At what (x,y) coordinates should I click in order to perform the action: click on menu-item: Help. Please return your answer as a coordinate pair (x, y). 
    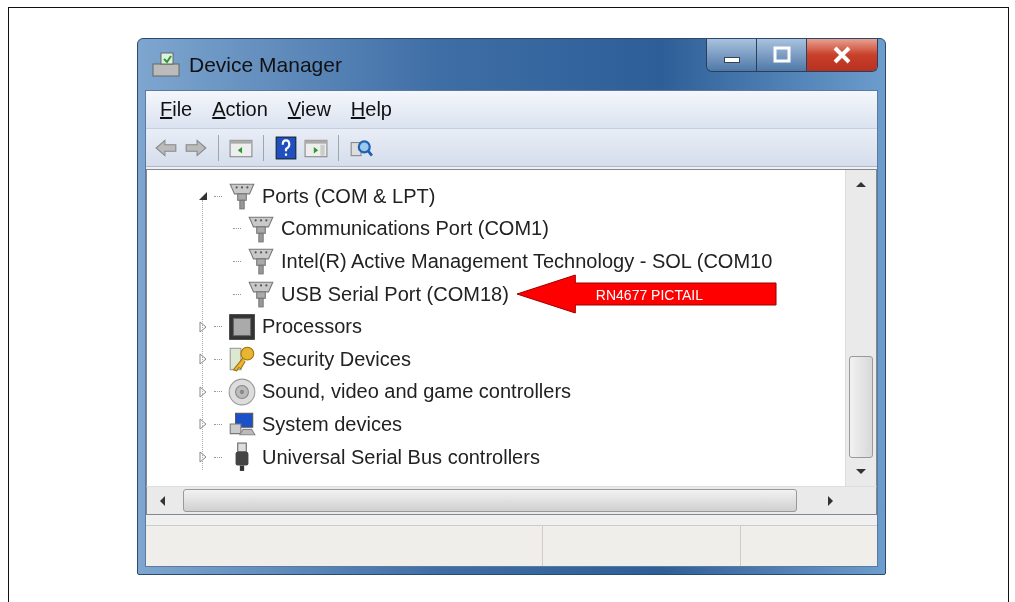
    Looking at the image, I should click on (371, 109).